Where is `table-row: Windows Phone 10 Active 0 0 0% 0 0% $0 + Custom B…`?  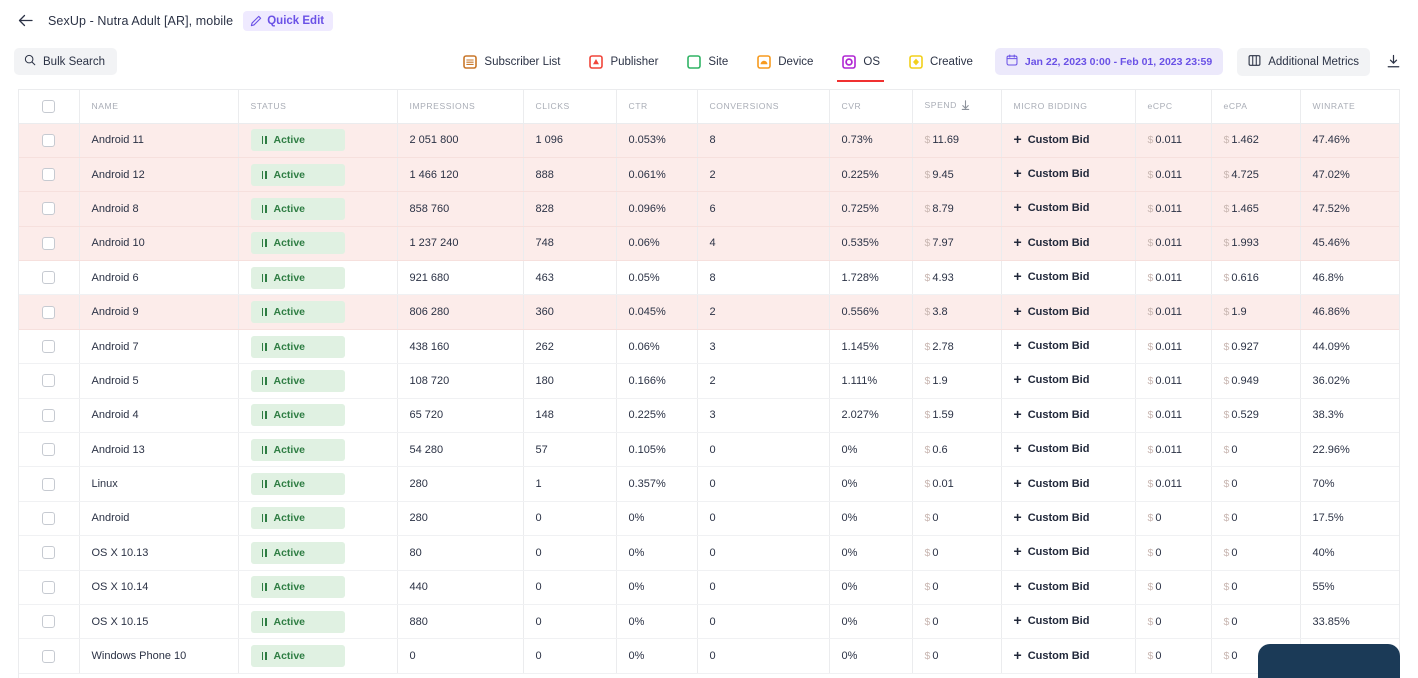
table-row: Windows Phone 10 Active 0 0 0% 0 0% $0 + Custom B… is located at coordinates (709, 656).